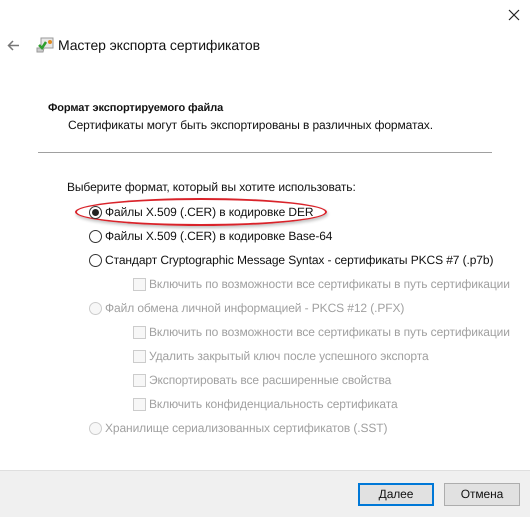  I want to click on close-icon, so click(514, 15).